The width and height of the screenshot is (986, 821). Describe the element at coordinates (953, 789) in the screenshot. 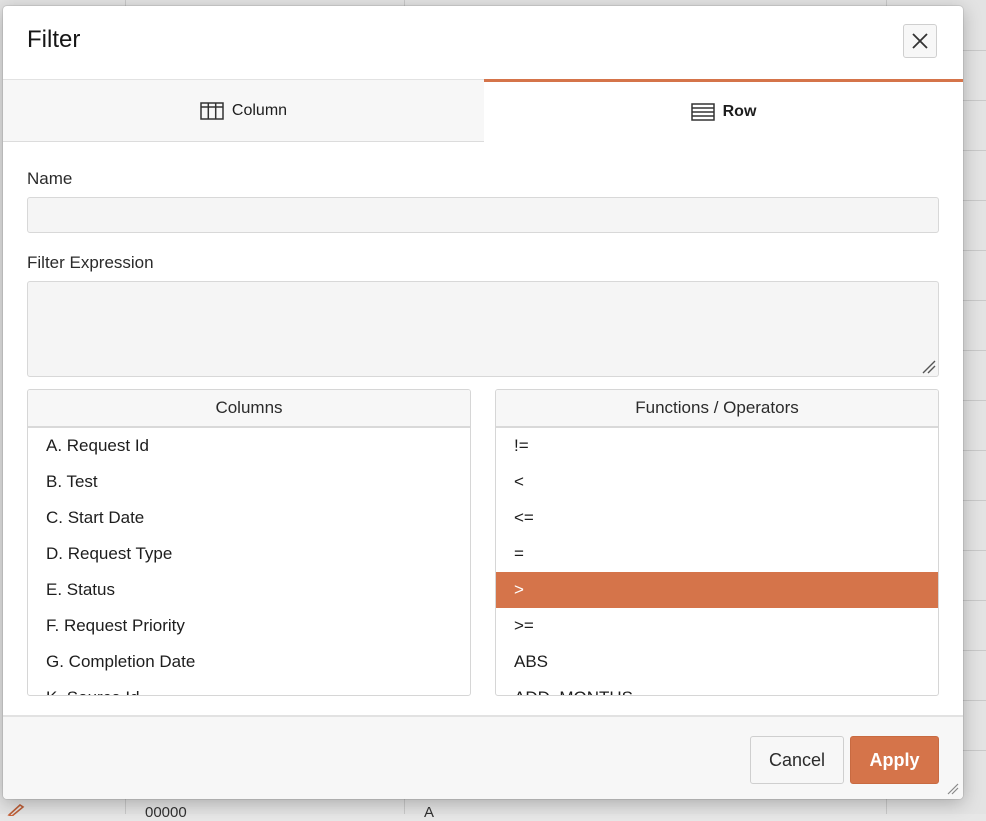

I see `dialog-resize-handle-icon` at that location.